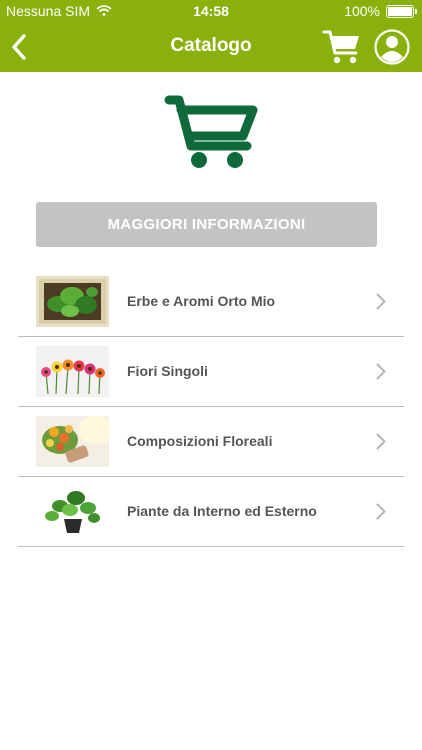  Describe the element at coordinates (211, 47) in the screenshot. I see `nav-bar: Catalogo` at that location.